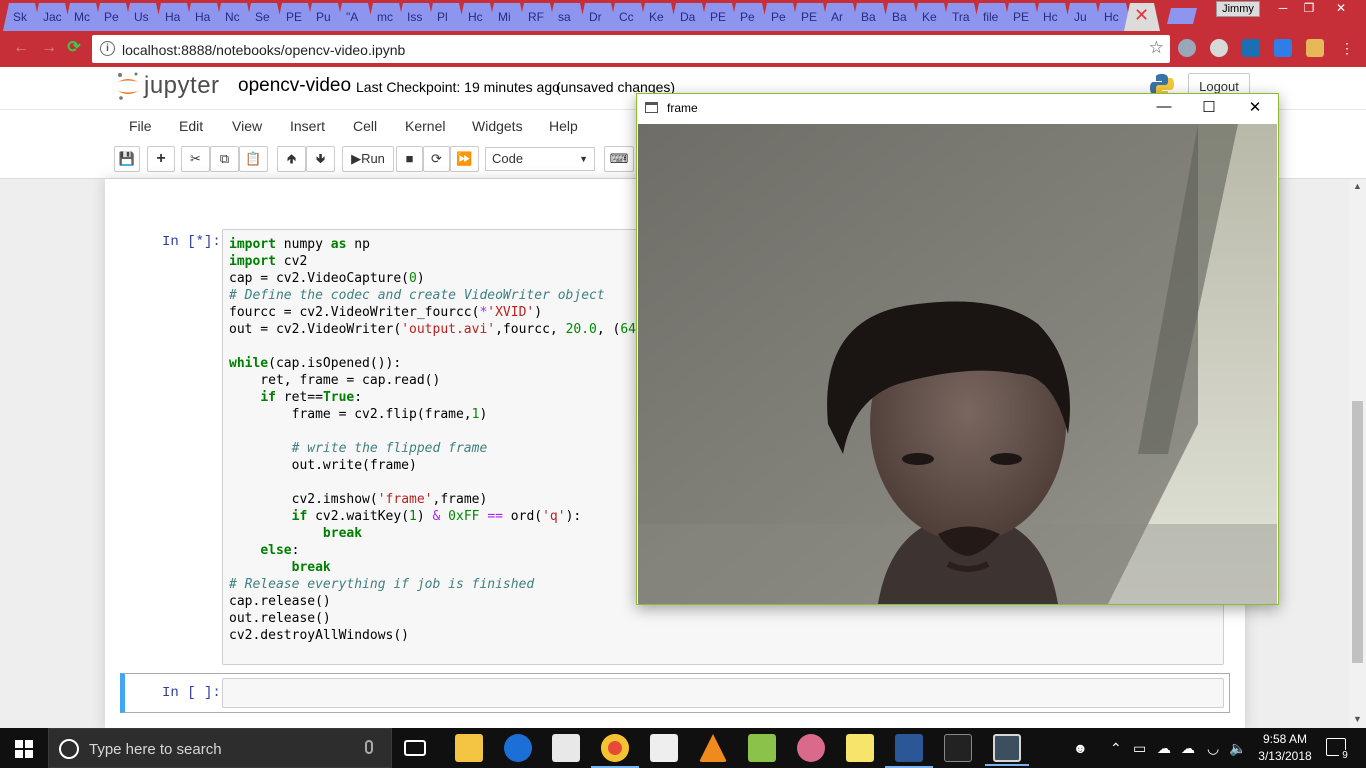  Describe the element at coordinates (253, 159) in the screenshot. I see `paste-button: 📋` at that location.